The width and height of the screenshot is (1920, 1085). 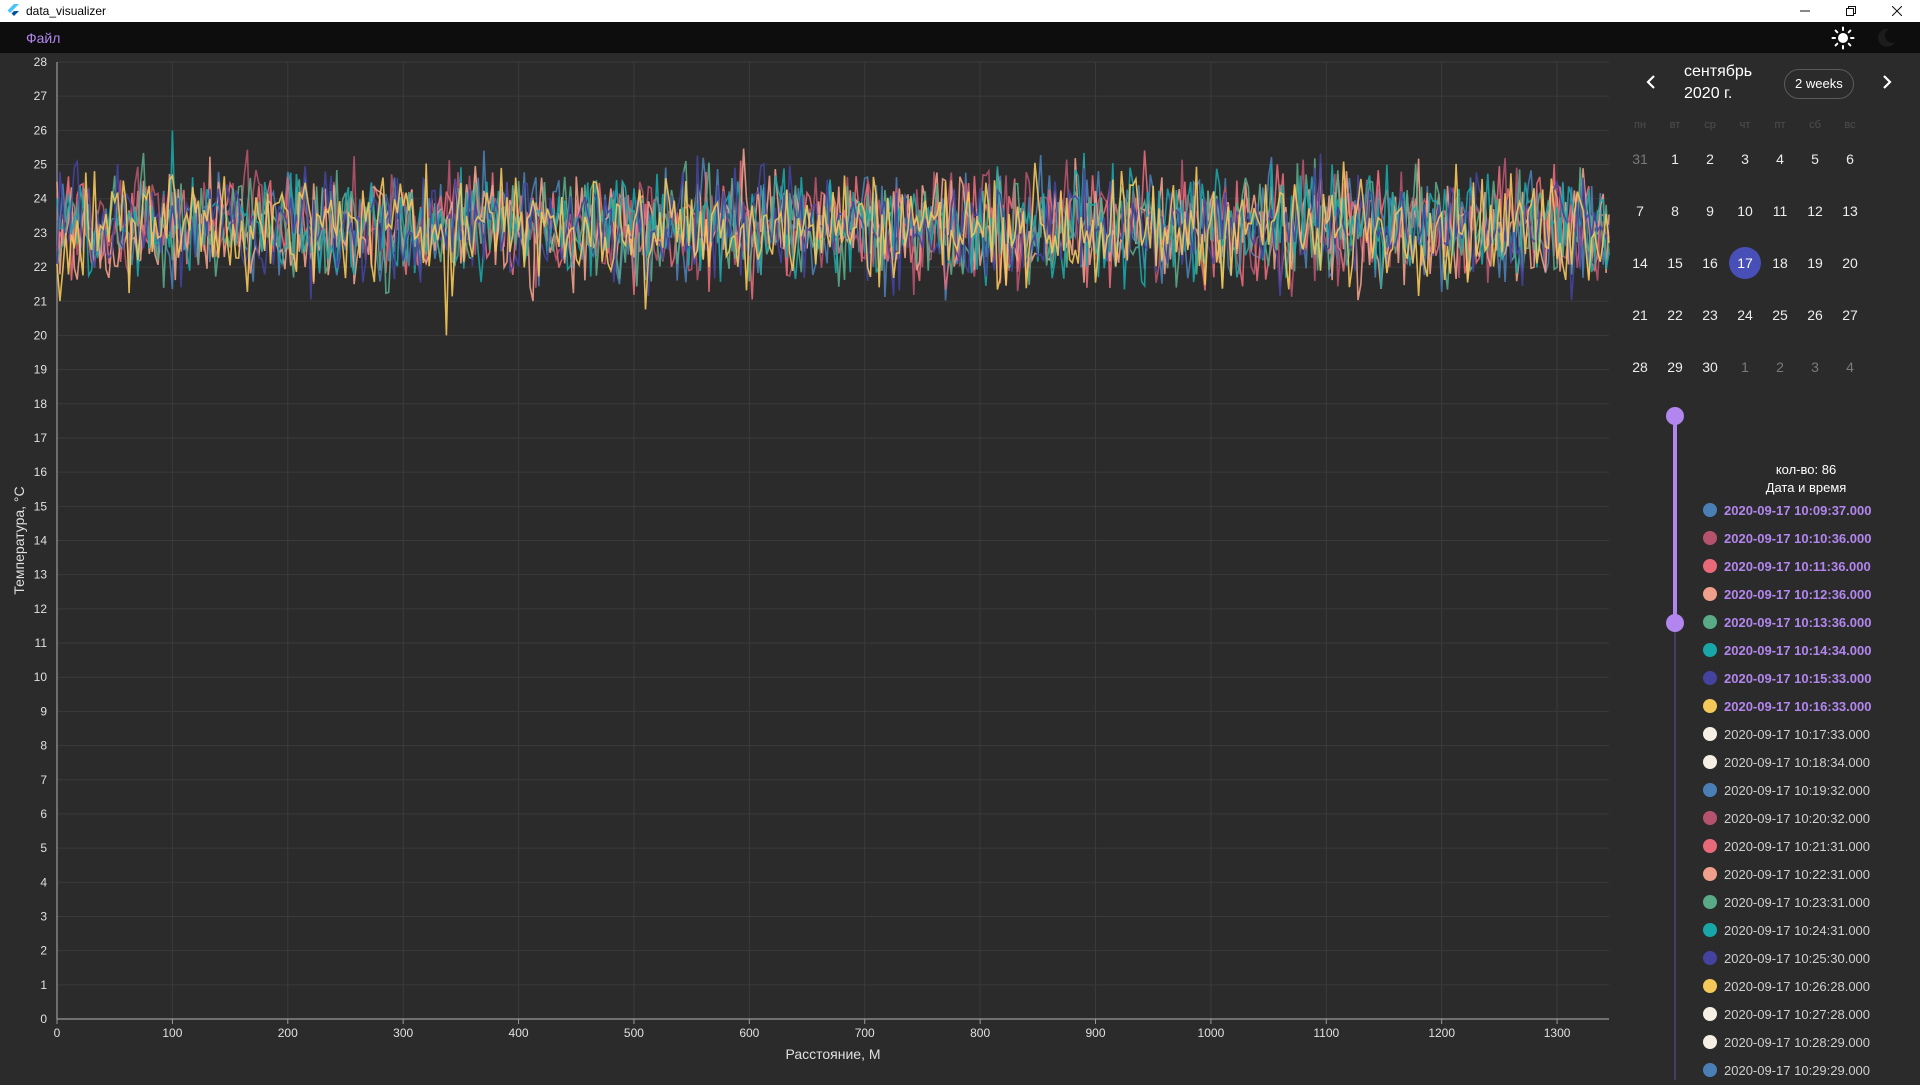 What do you see at coordinates (41, 643) in the screenshot?
I see `y-tick-label: 11` at bounding box center [41, 643].